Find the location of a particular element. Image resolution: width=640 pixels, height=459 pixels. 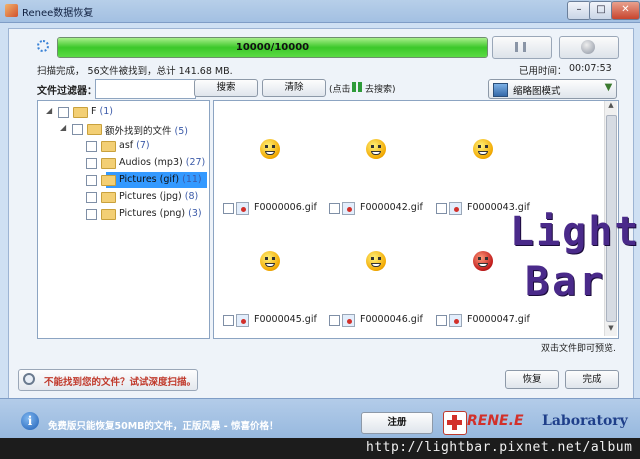

tree-item-label: Pictures (png) (3) is located at coordinates (160, 213).